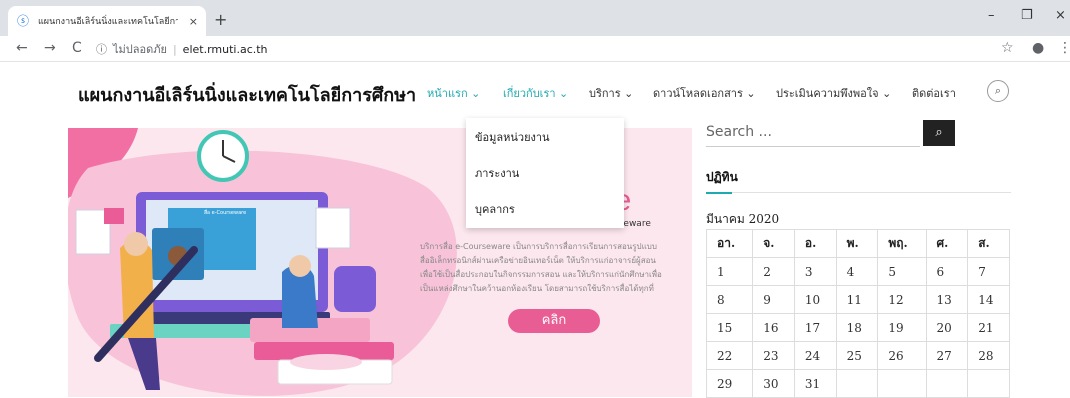 This screenshot has width=1070, height=398. Describe the element at coordinates (988, 271) in the screenshot. I see `calendar-day: 7` at that location.